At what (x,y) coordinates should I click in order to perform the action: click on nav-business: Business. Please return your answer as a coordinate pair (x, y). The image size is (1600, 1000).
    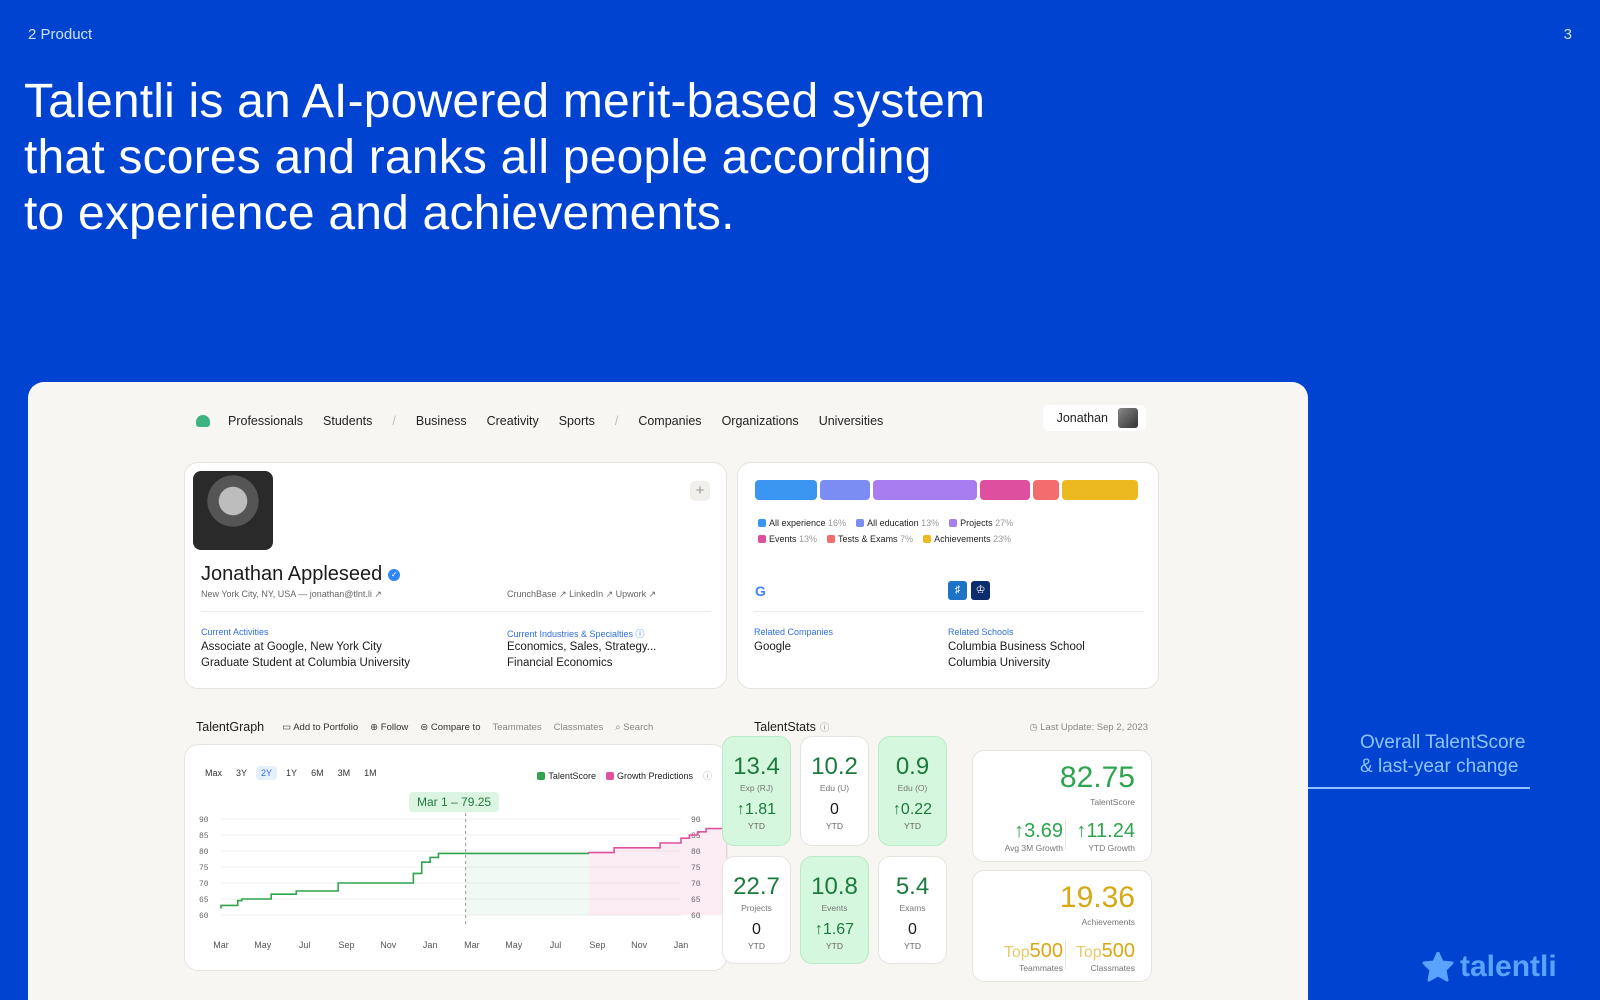
    Looking at the image, I should click on (441, 421).